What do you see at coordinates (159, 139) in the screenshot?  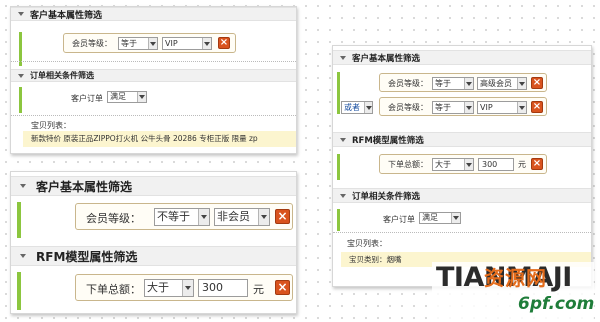 I see `product-list-item: 新款特价 原装正品ZIPPO打火机 公牛头骨 20286 专柜正版 限量 zp` at bounding box center [159, 139].